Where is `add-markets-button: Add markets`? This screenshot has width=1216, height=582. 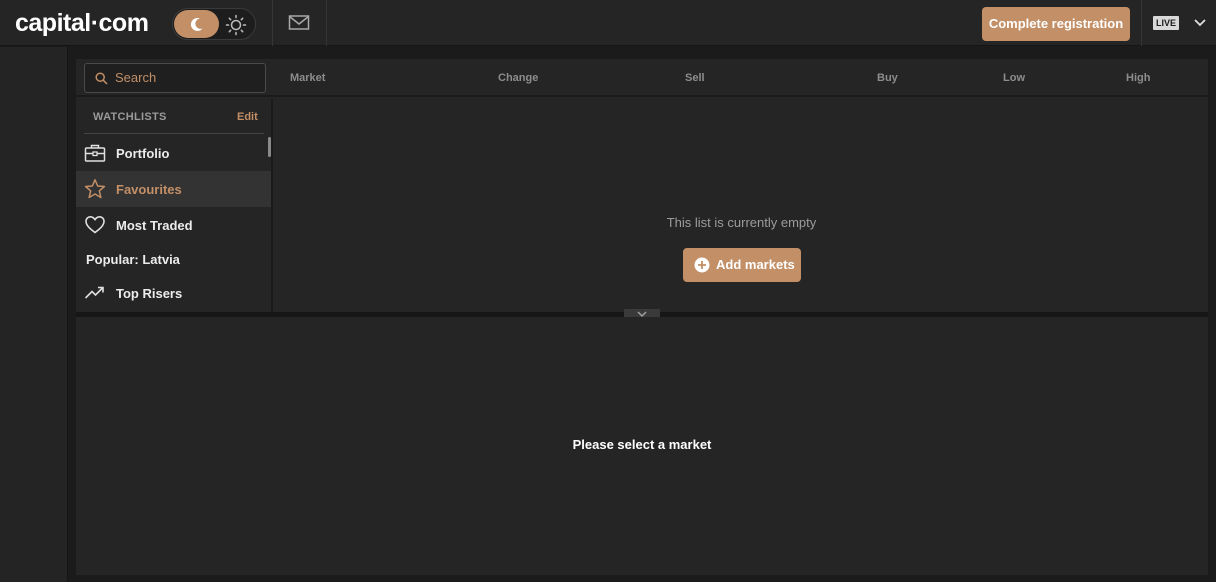 add-markets-button: Add markets is located at coordinates (742, 265).